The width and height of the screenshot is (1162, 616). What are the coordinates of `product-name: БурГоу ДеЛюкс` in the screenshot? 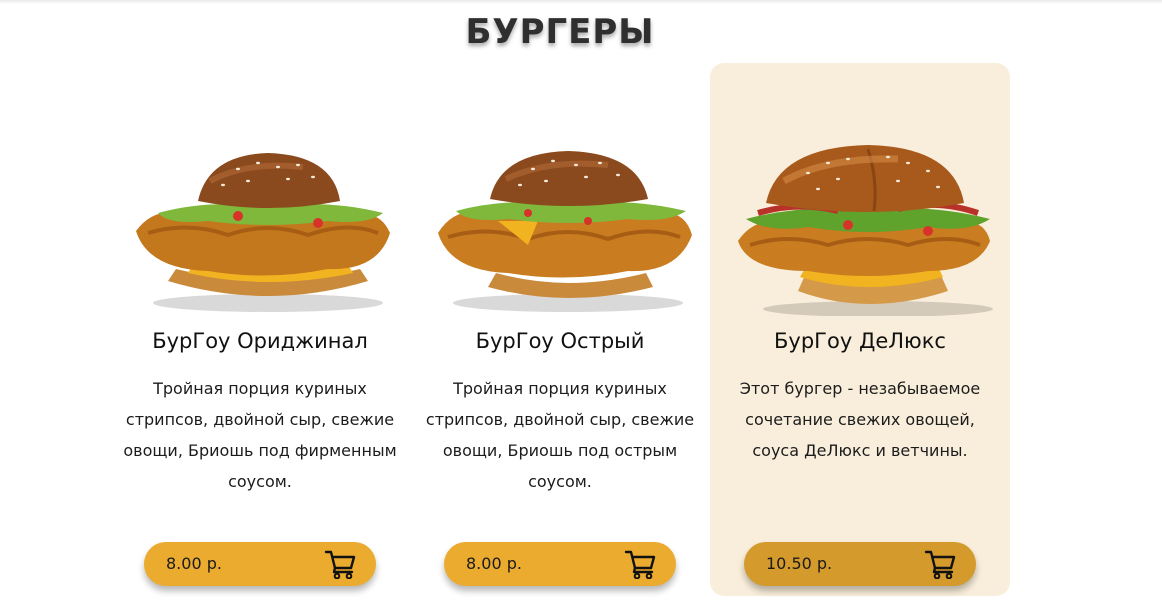 It's located at (860, 341).